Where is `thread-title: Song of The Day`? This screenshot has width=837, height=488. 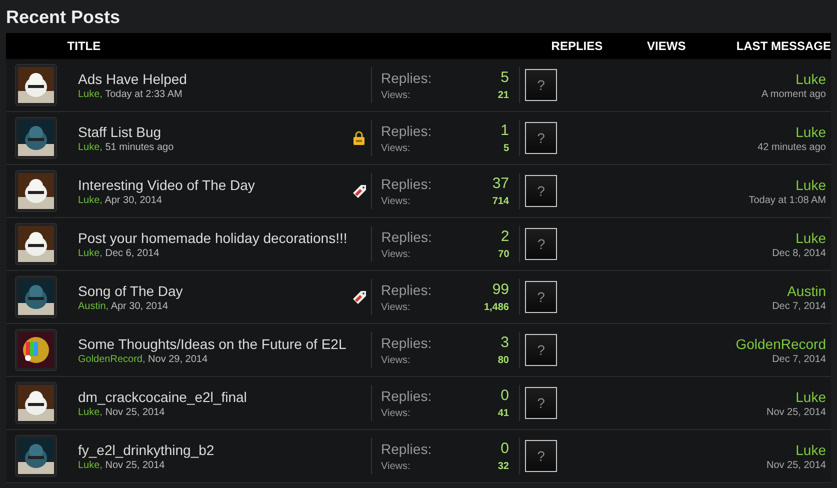
thread-title: Song of The Day is located at coordinates (212, 290).